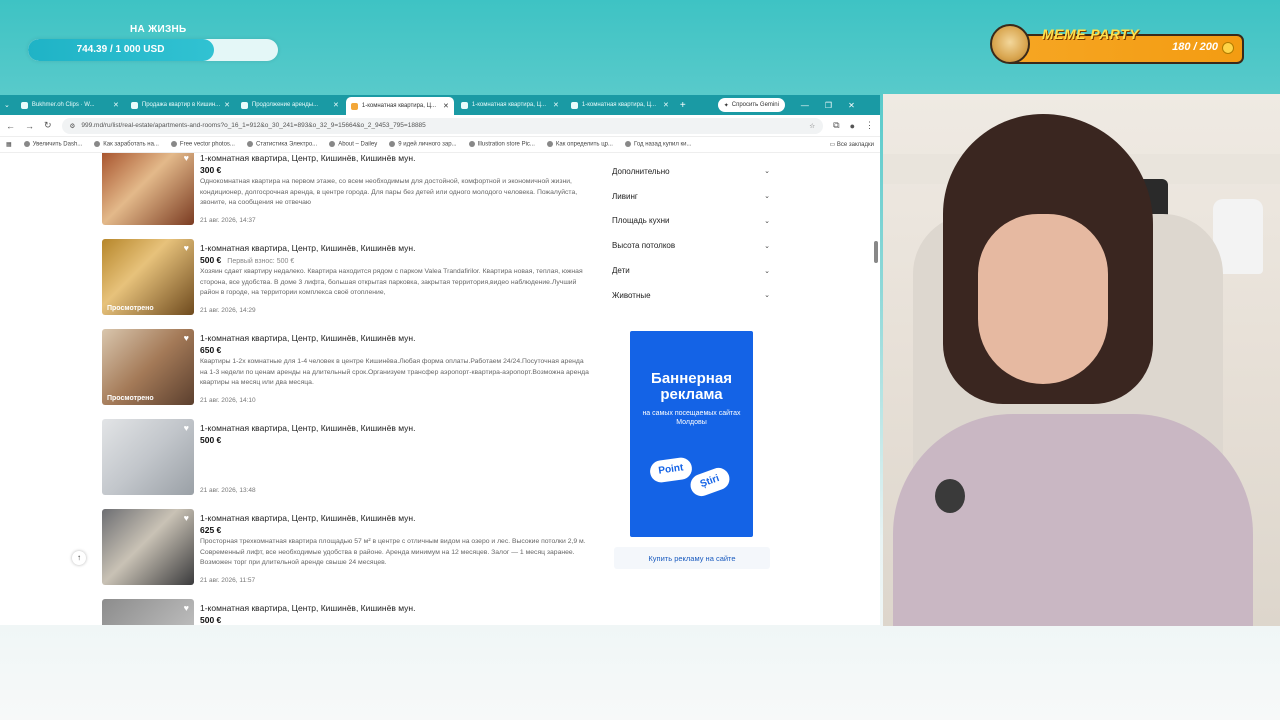 This screenshot has height=720, width=1280. I want to click on chevron-down-icon: ⌄, so click(767, 172).